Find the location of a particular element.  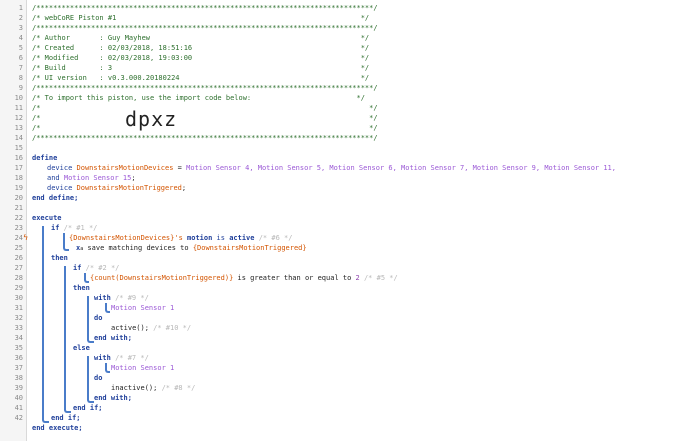

if-statement-2: if /* #2 */ is located at coordinates (96, 268).